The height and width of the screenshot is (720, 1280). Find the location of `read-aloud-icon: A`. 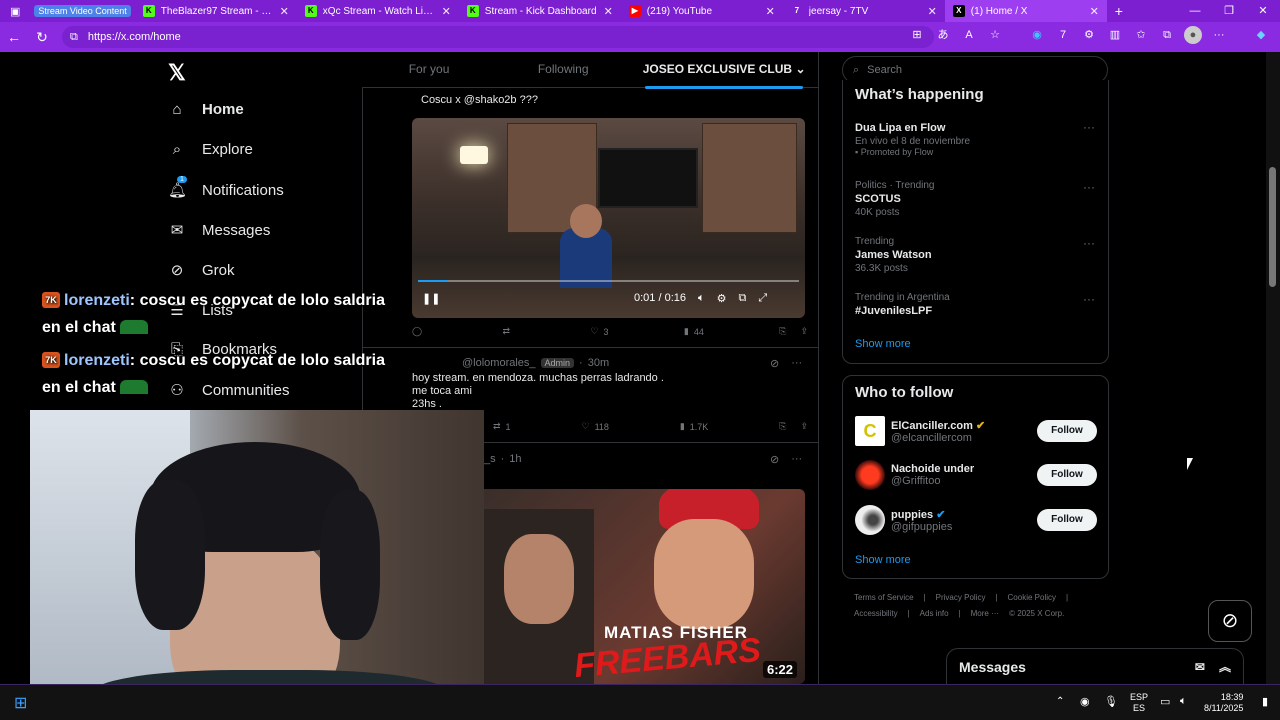

read-aloud-icon: A is located at coordinates (969, 35).